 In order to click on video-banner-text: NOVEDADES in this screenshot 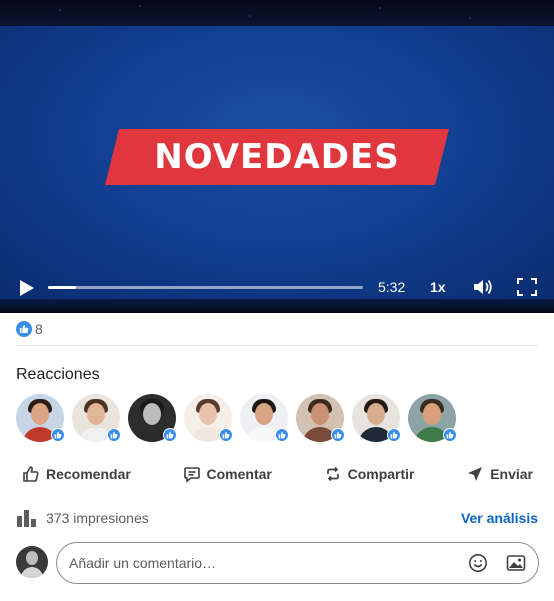, I will do `click(277, 157)`.